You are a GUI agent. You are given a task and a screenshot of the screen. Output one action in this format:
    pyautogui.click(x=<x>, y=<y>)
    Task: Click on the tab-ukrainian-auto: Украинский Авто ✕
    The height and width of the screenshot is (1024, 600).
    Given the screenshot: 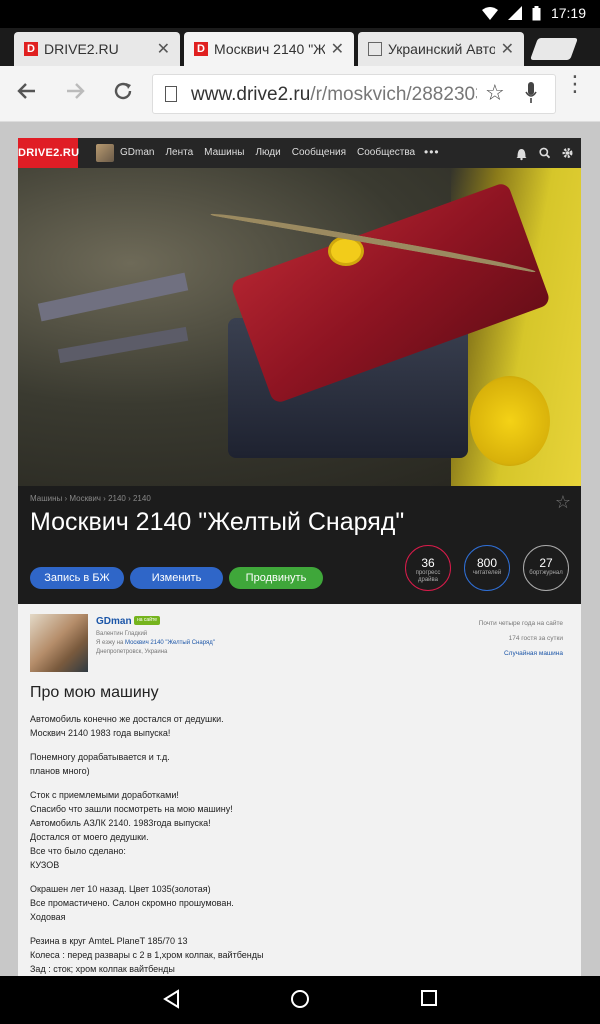 What is the action you would take?
    pyautogui.click(x=441, y=49)
    